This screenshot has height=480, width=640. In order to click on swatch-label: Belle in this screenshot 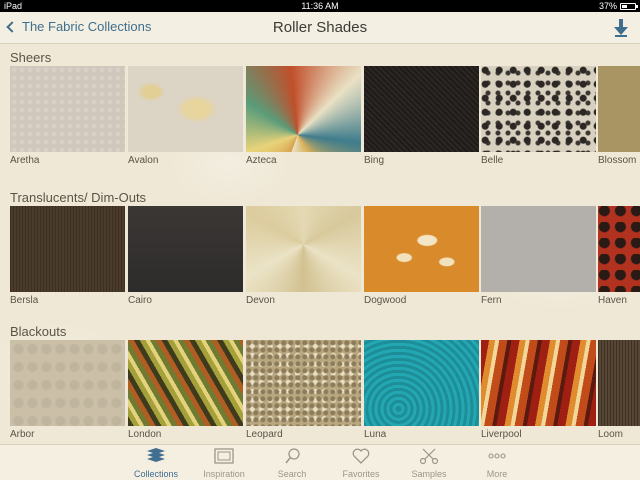, I will do `click(492, 160)`.